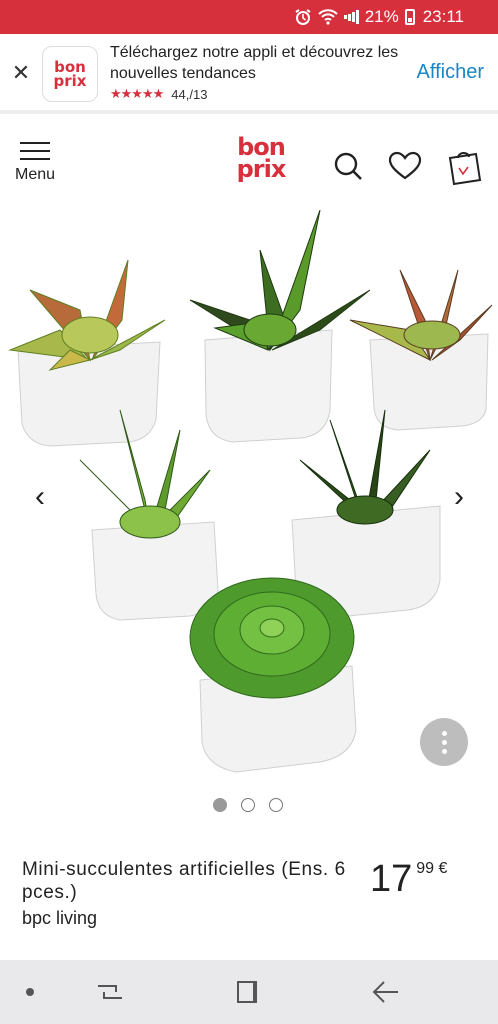 The image size is (498, 1024). I want to click on clock: 23:11, so click(443, 16).